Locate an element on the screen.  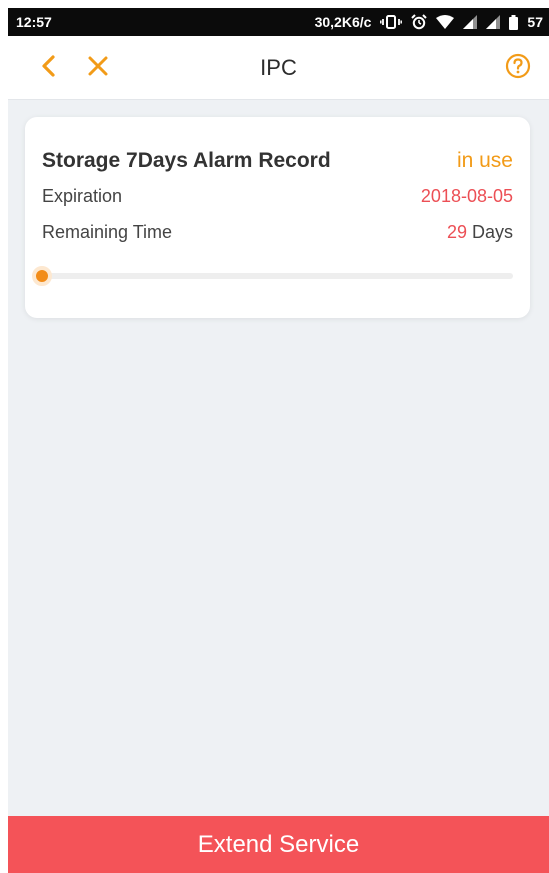
remaining-value: 29 is located at coordinates (456, 231).